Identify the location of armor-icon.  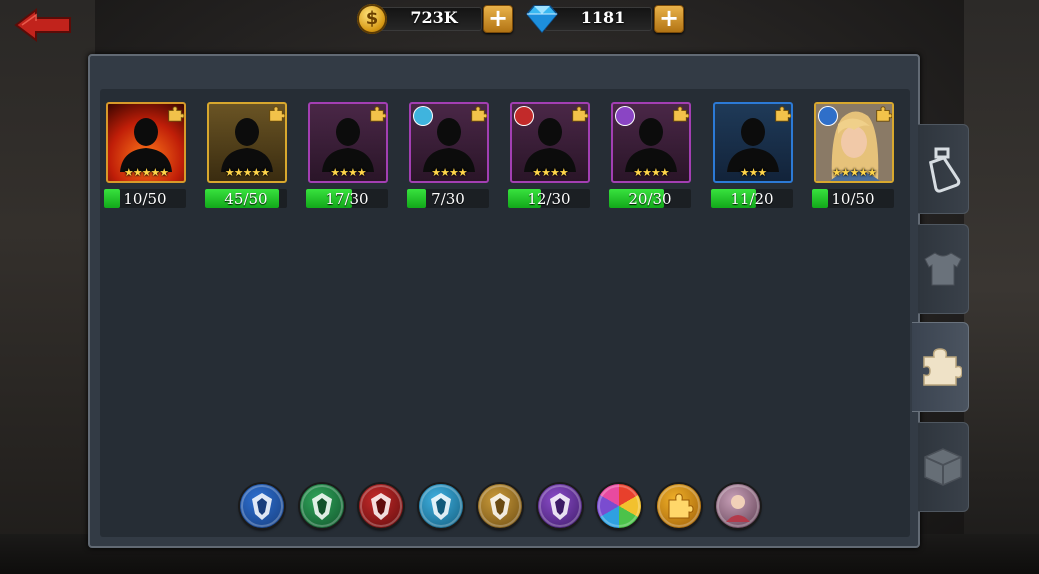
(943, 269).